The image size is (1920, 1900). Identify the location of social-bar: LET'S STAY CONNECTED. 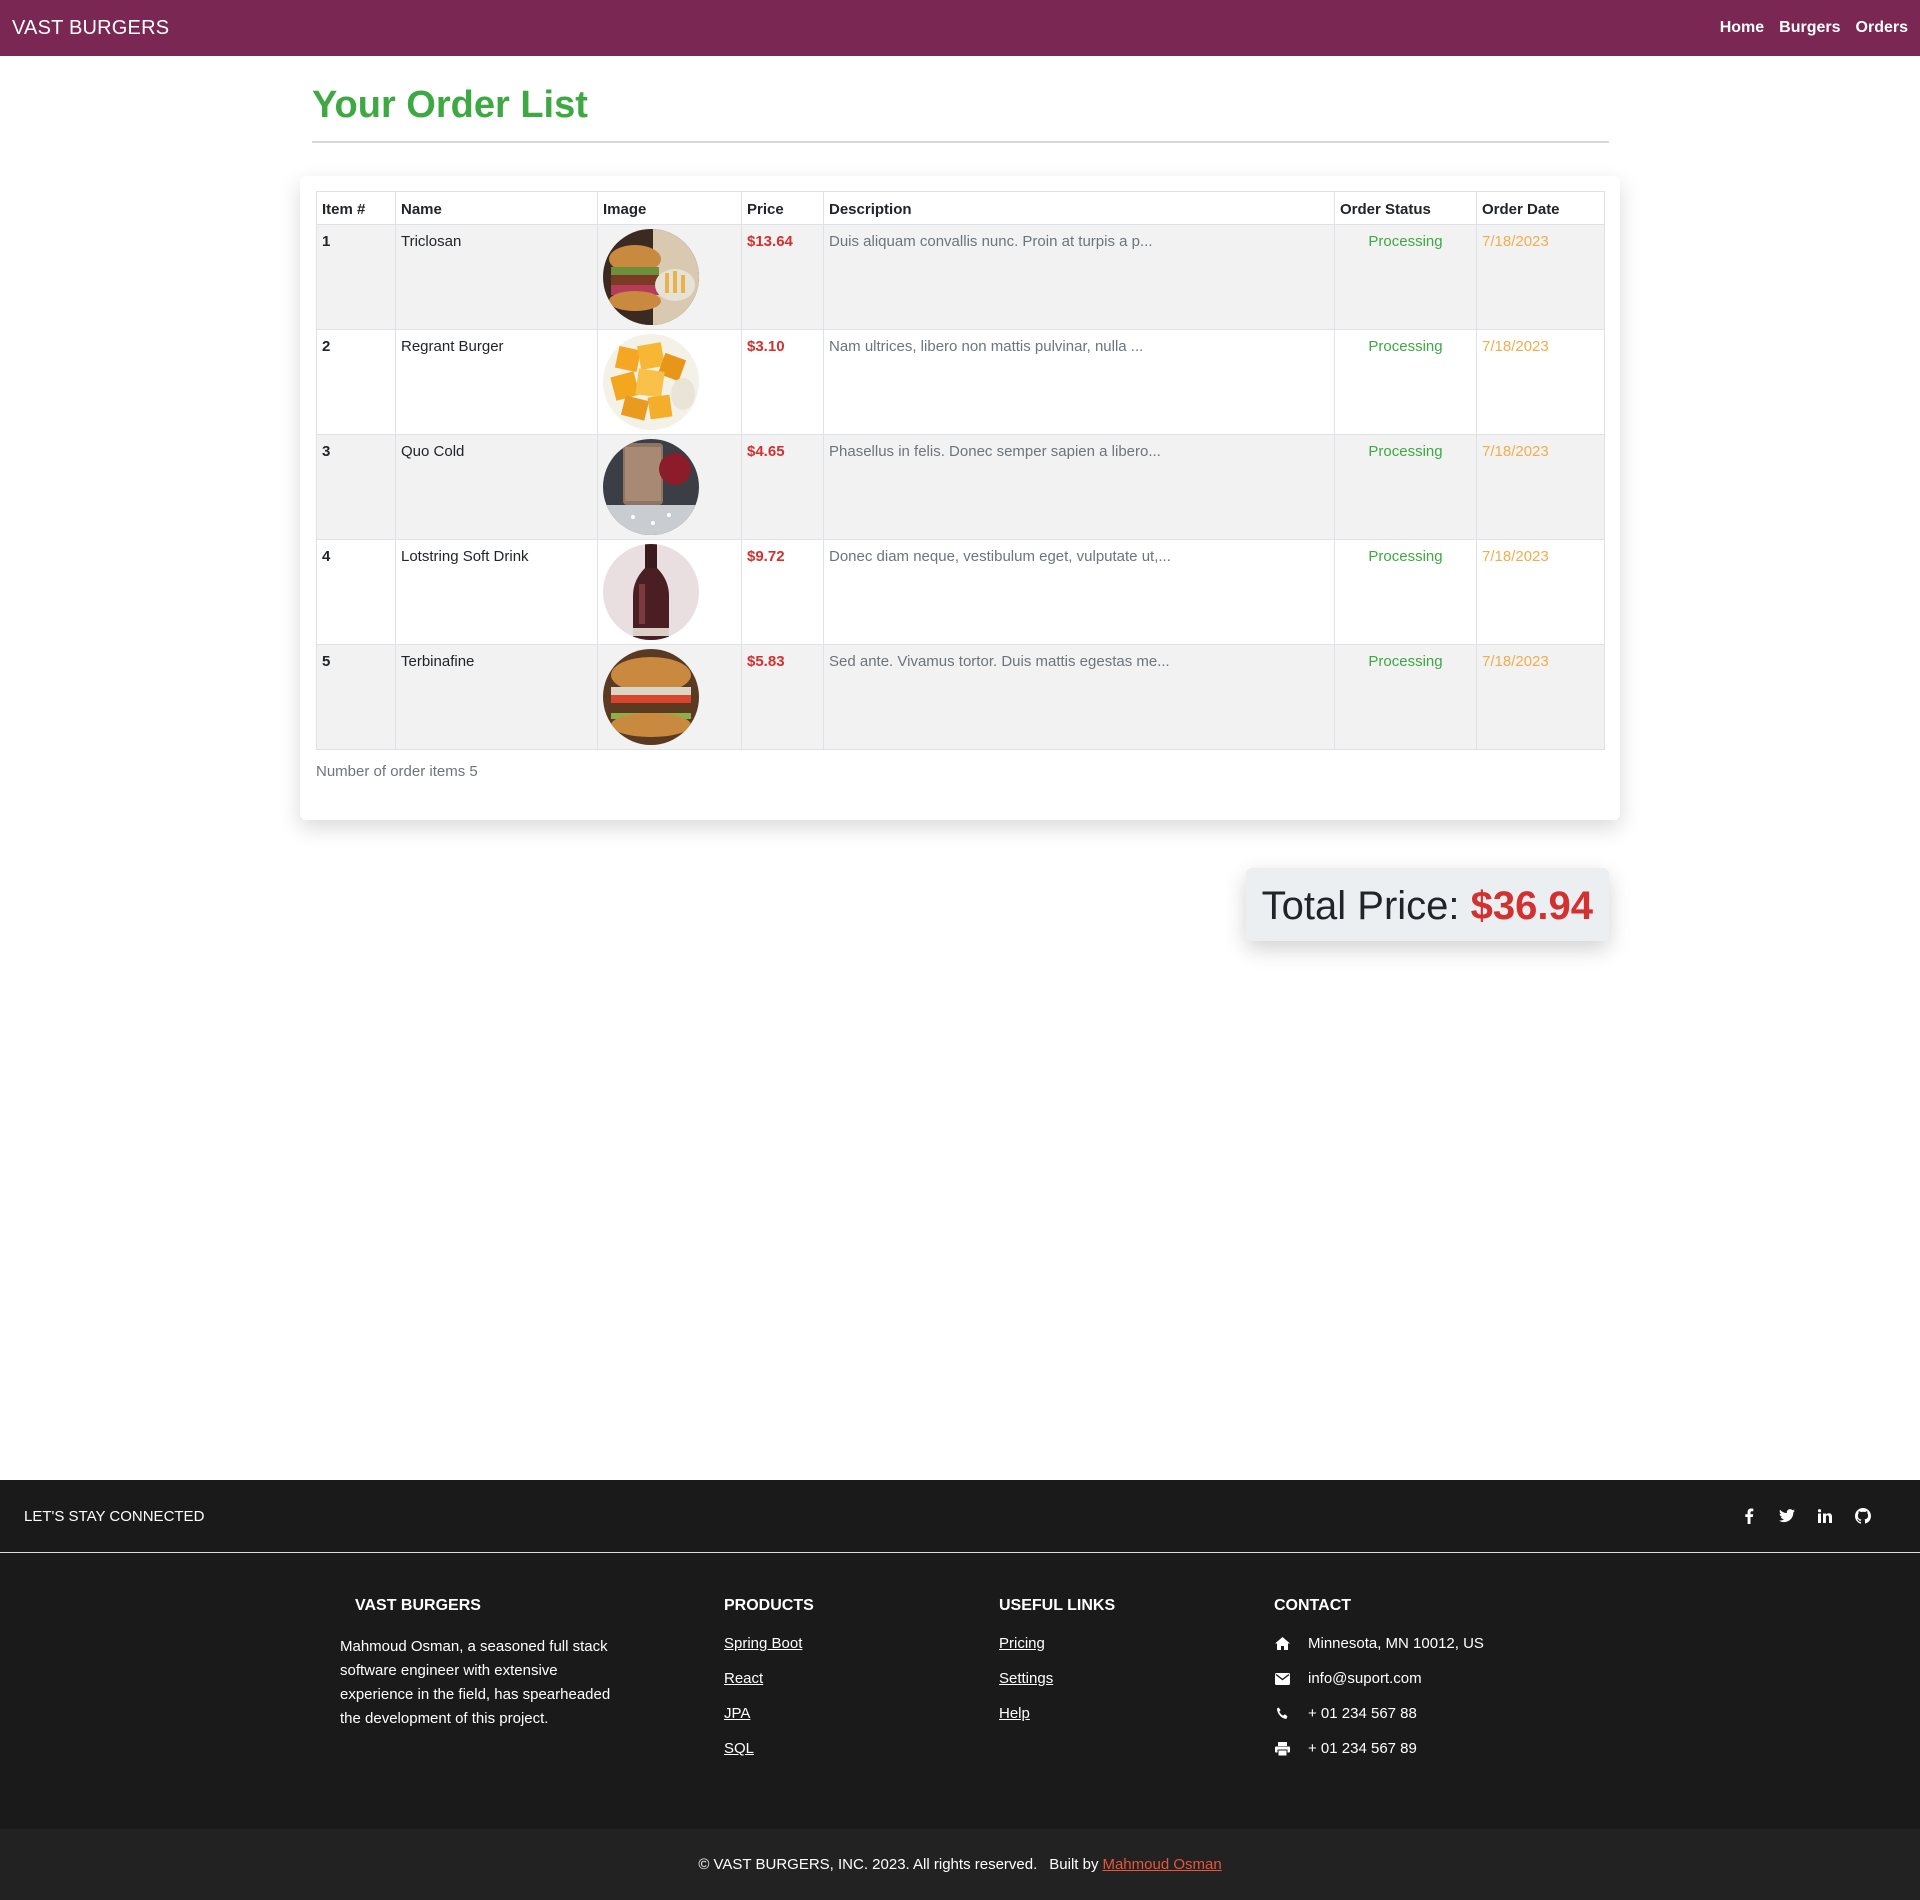
(960, 1516).